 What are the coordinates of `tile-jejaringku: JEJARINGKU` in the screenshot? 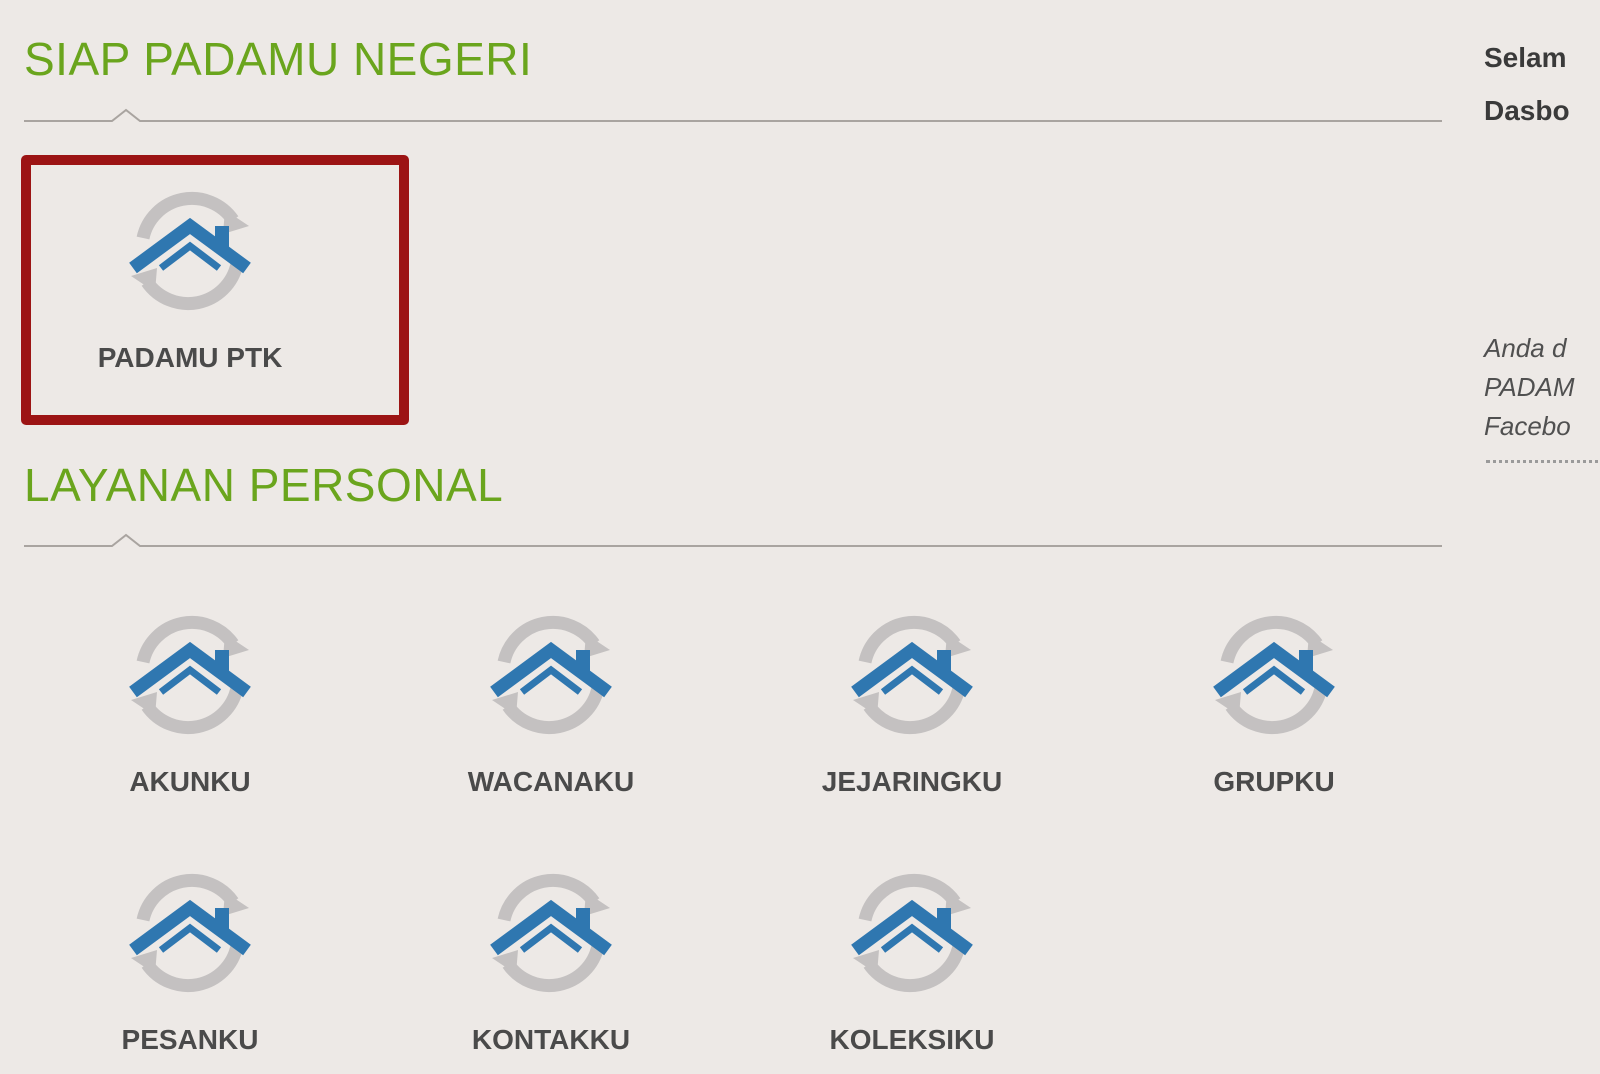 It's located at (912, 697).